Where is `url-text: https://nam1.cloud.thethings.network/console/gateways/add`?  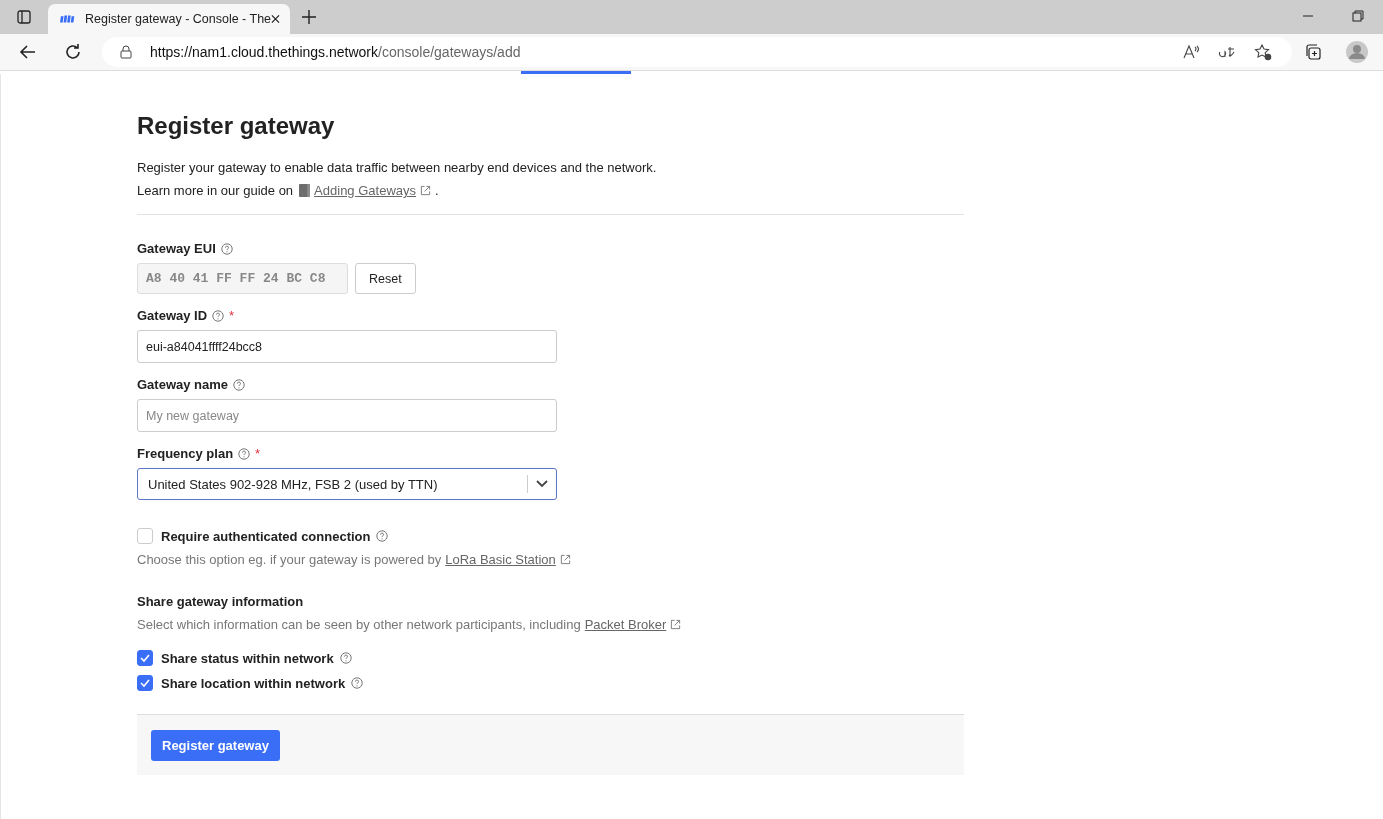 url-text: https://nam1.cloud.thethings.network/console/gateways/add is located at coordinates (335, 52).